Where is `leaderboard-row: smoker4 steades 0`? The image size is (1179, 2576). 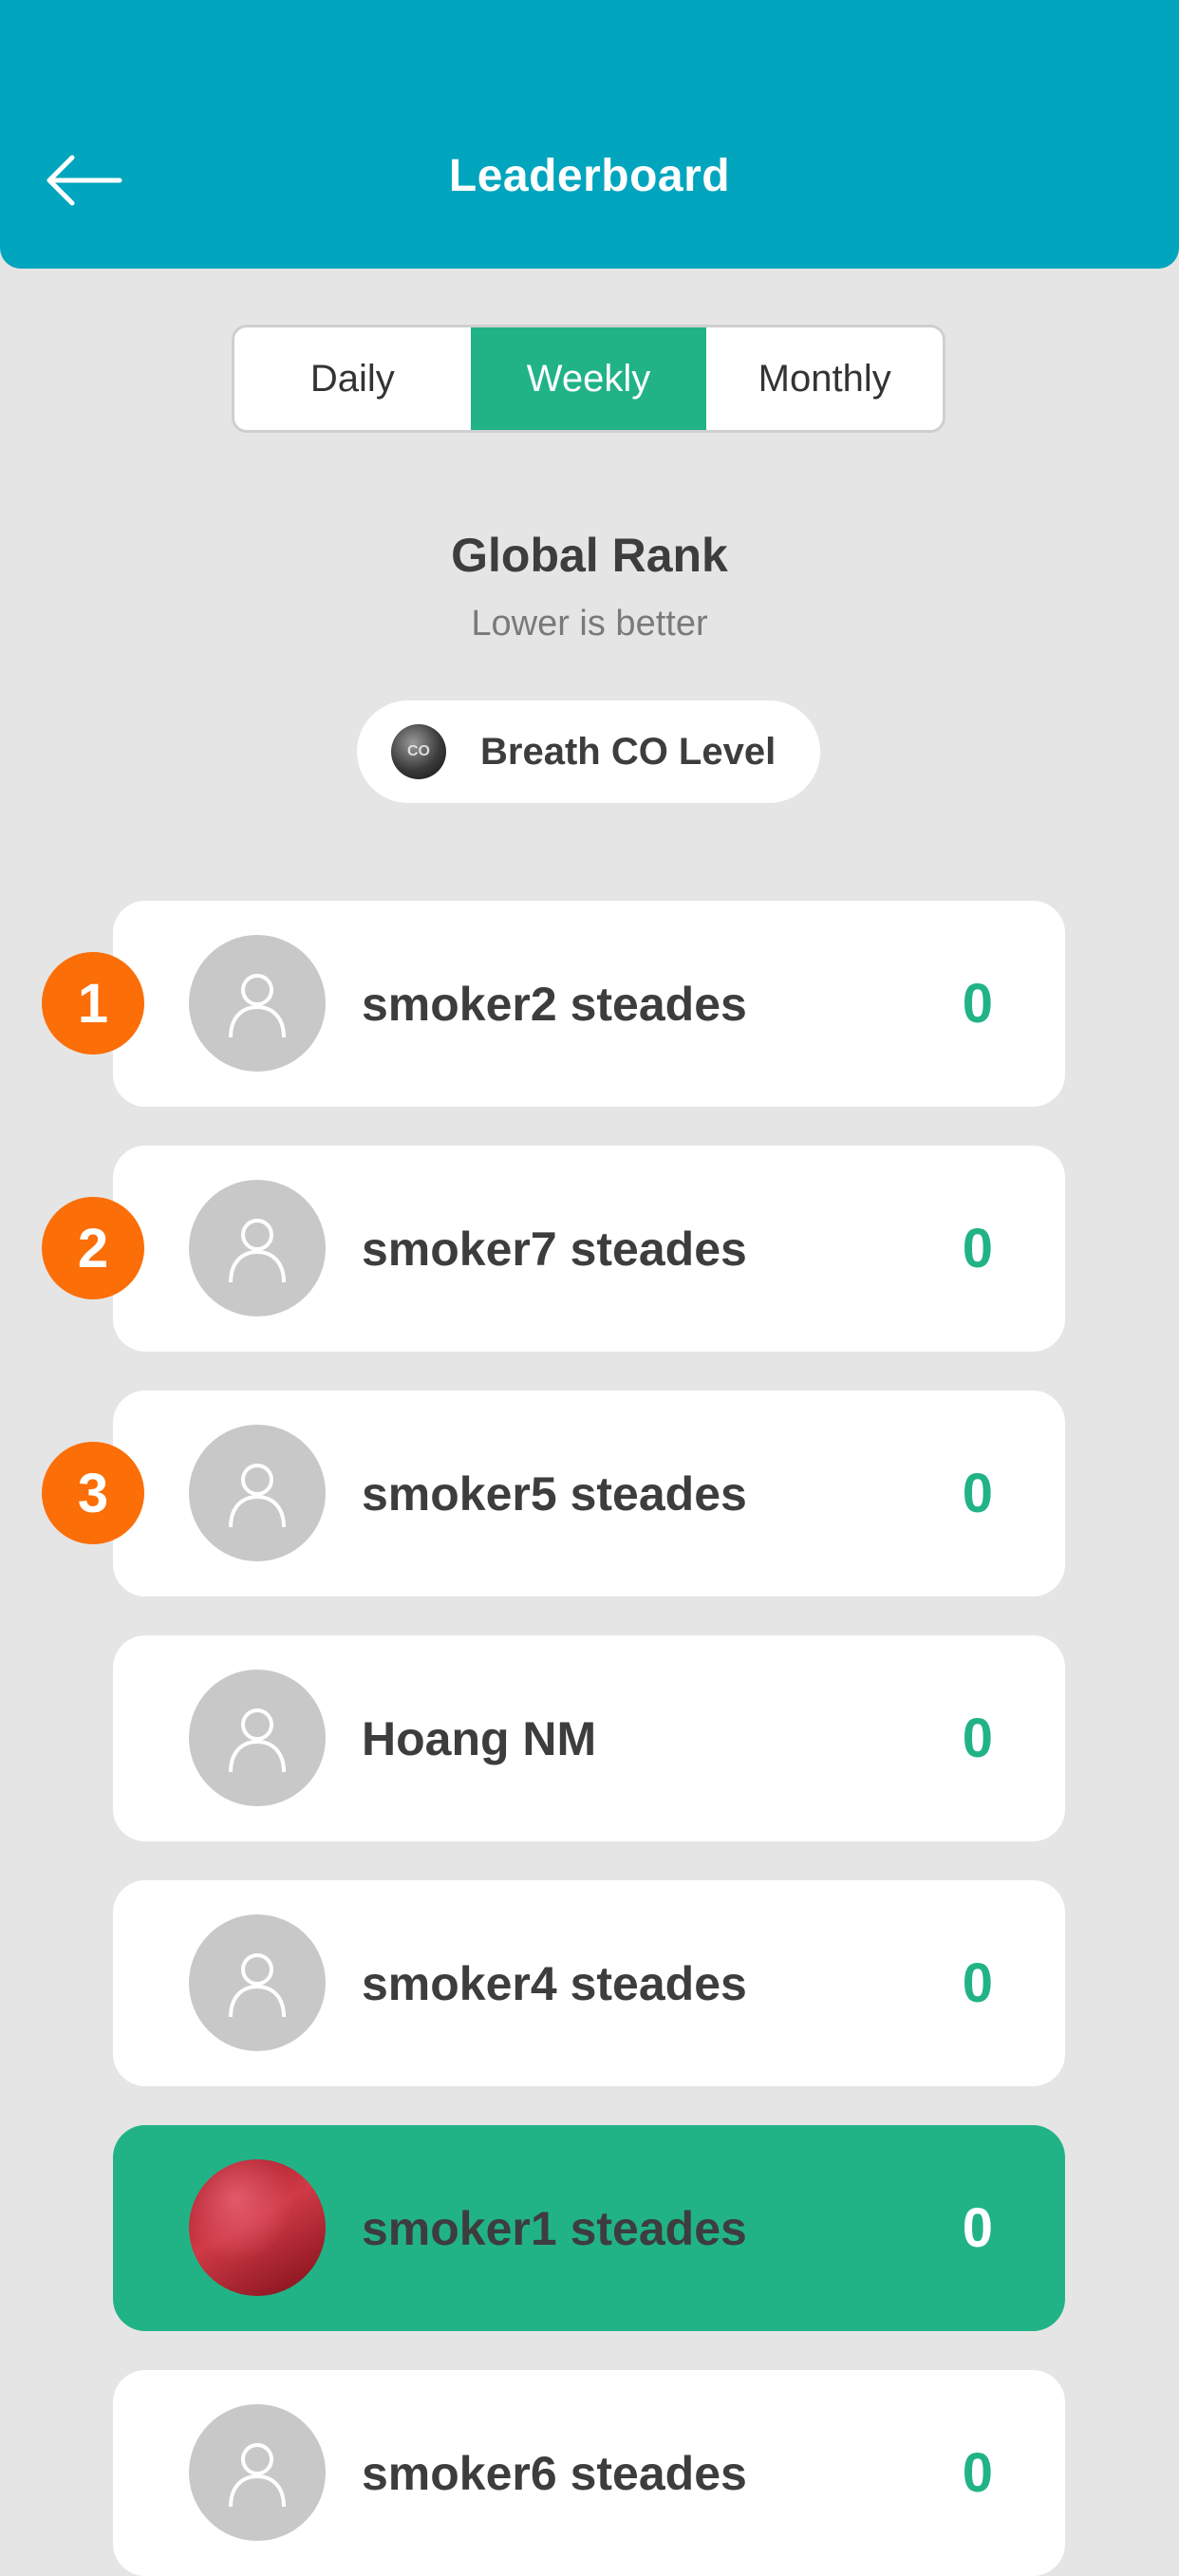
leaderboard-row: smoker4 steades 0 is located at coordinates (589, 1983).